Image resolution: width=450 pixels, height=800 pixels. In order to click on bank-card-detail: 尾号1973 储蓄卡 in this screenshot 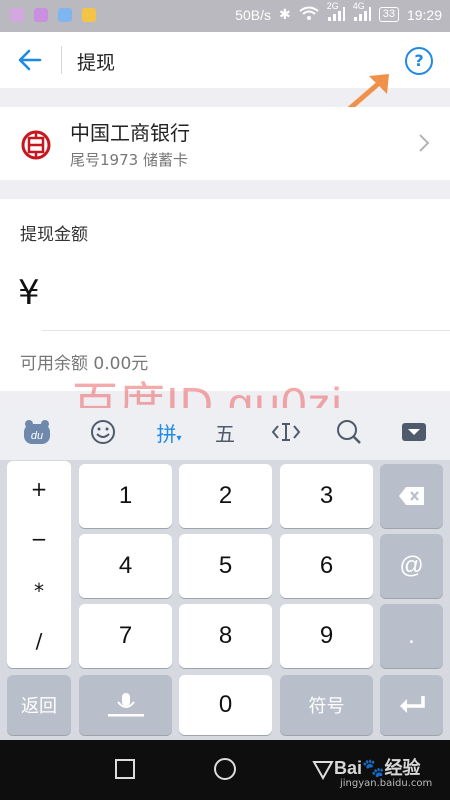, I will do `click(129, 160)`.